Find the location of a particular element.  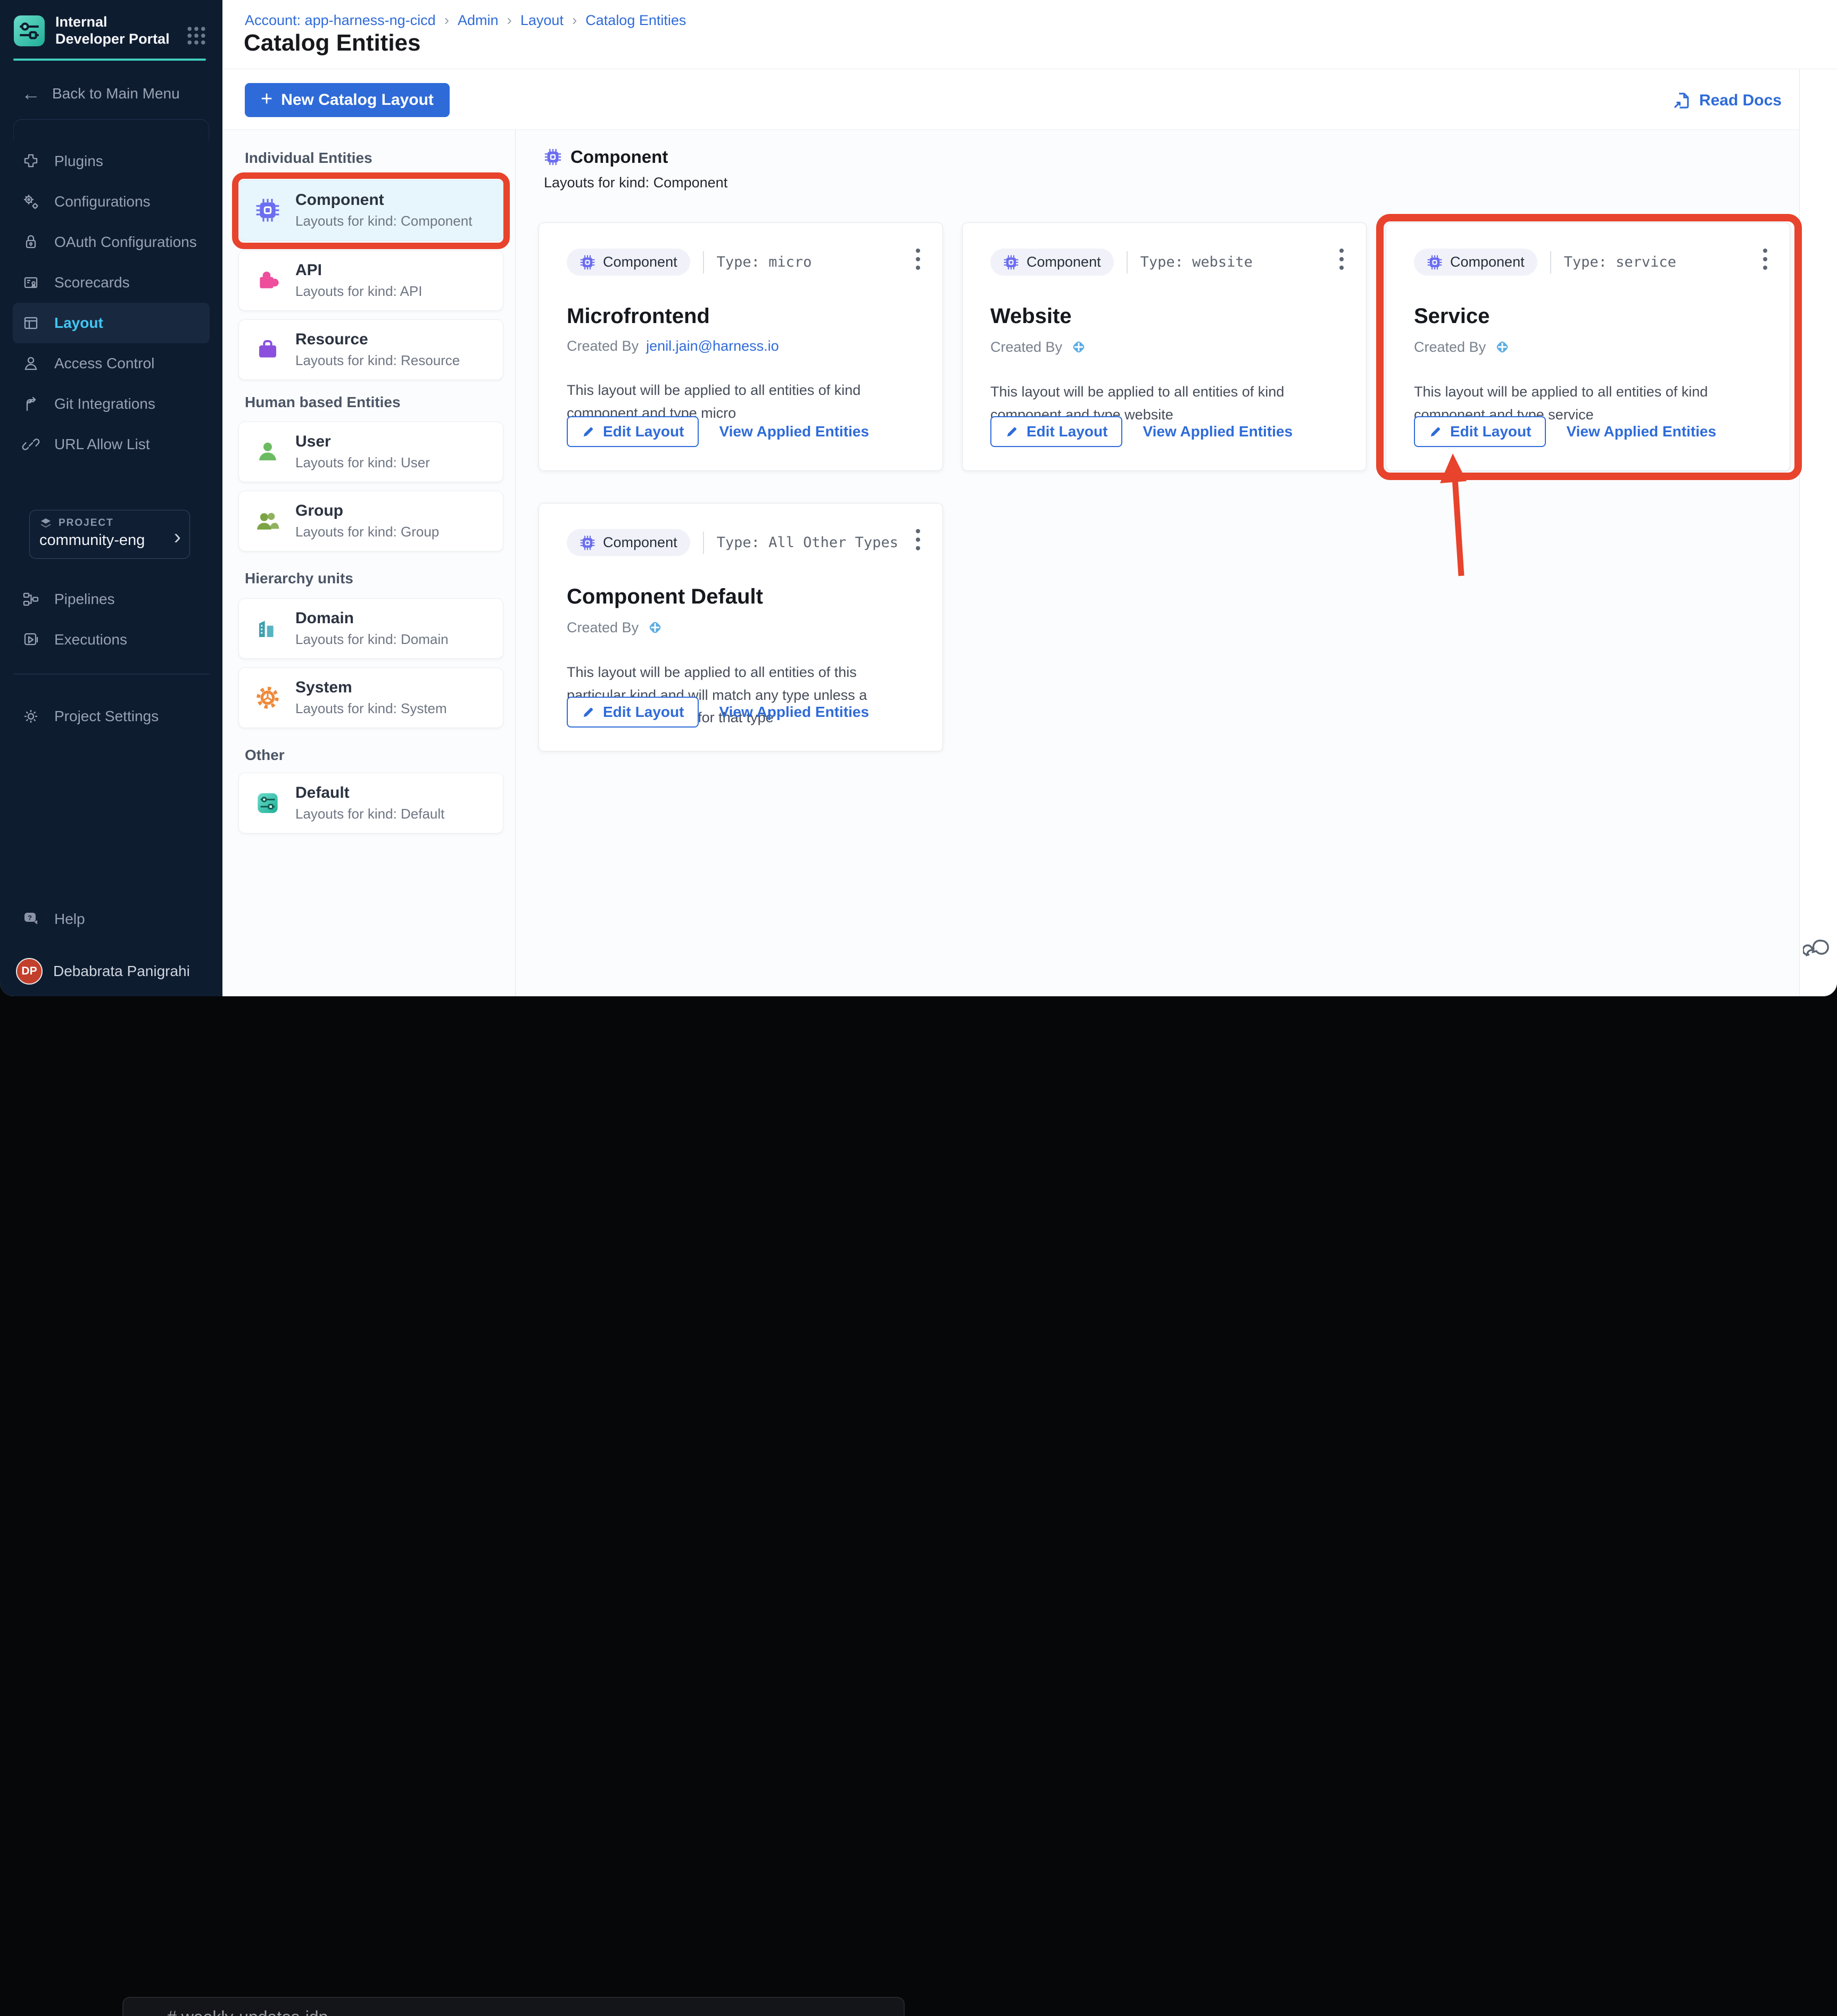

kind-header: Component is located at coordinates (606, 157).